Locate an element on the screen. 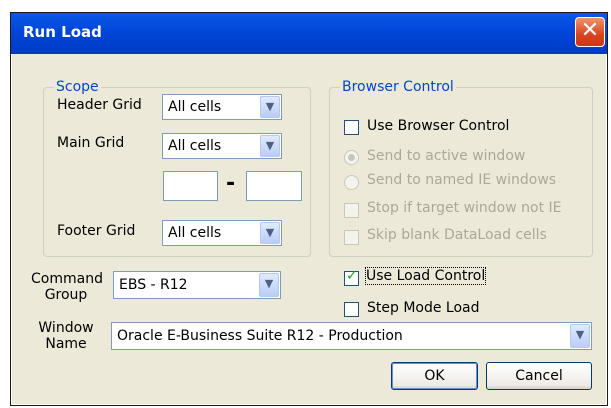  browser-control-legend: Browser Control is located at coordinates (398, 87).